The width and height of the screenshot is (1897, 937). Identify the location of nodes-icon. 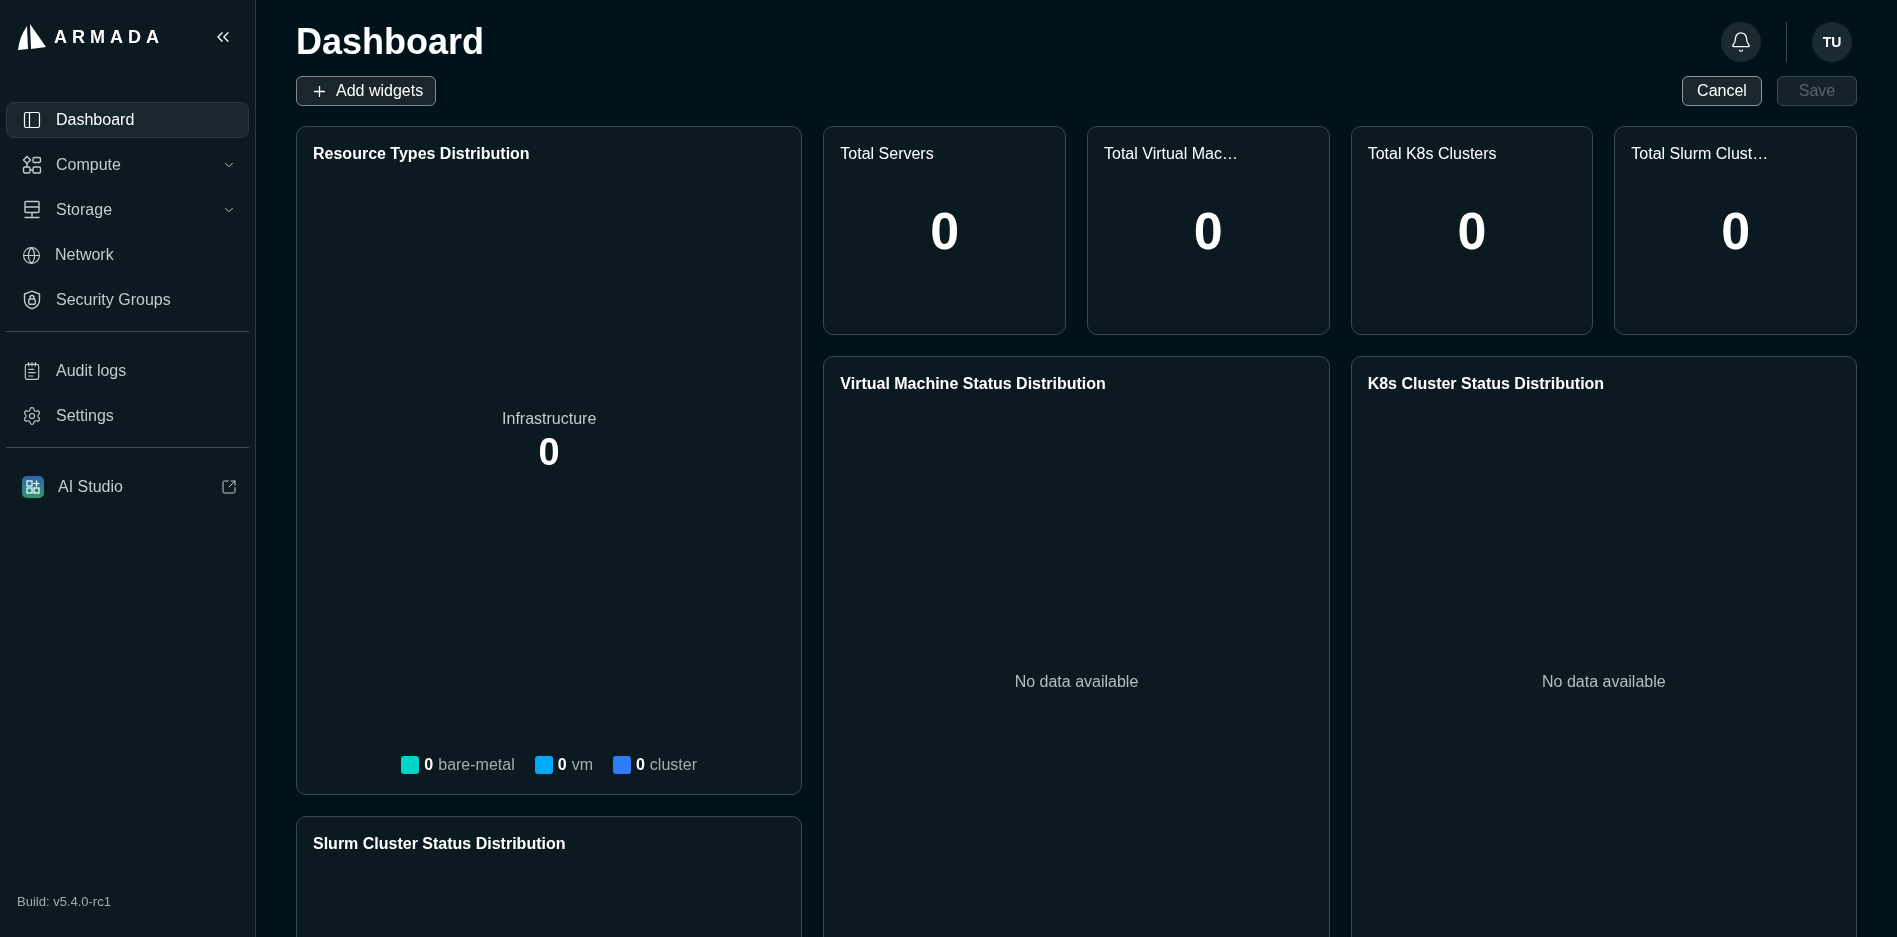
(32, 165).